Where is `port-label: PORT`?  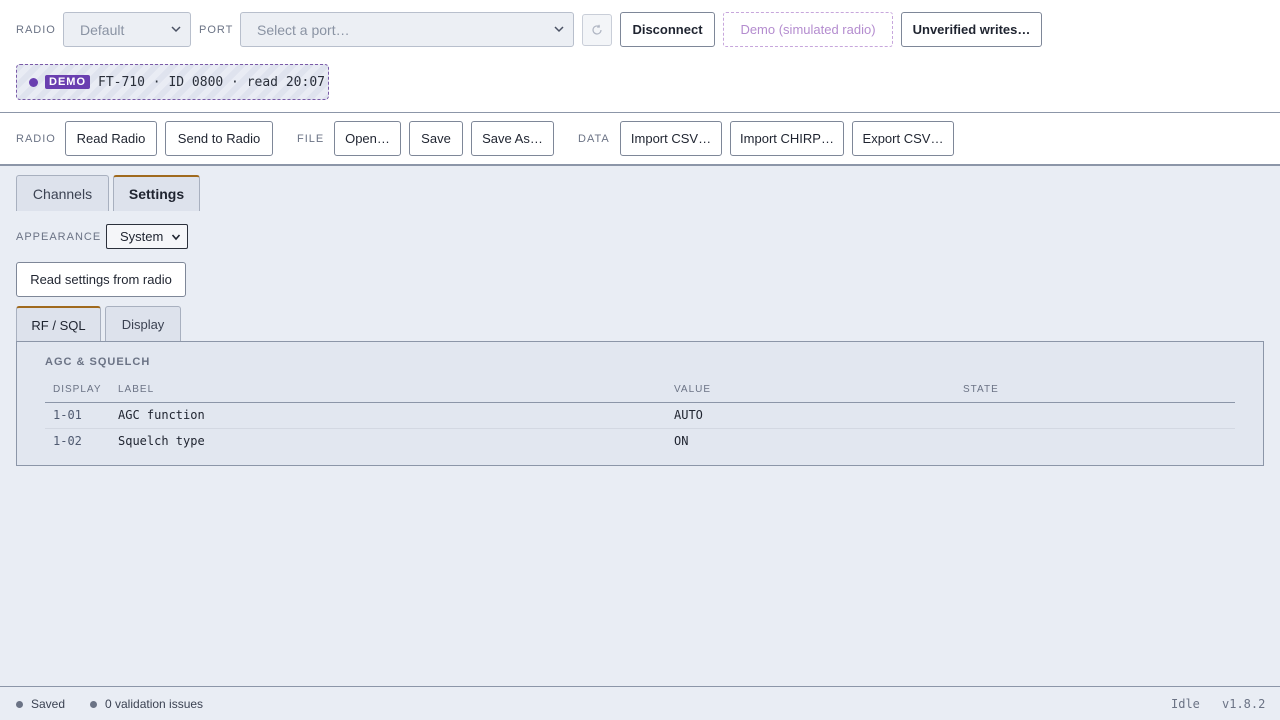 port-label: PORT is located at coordinates (216, 30).